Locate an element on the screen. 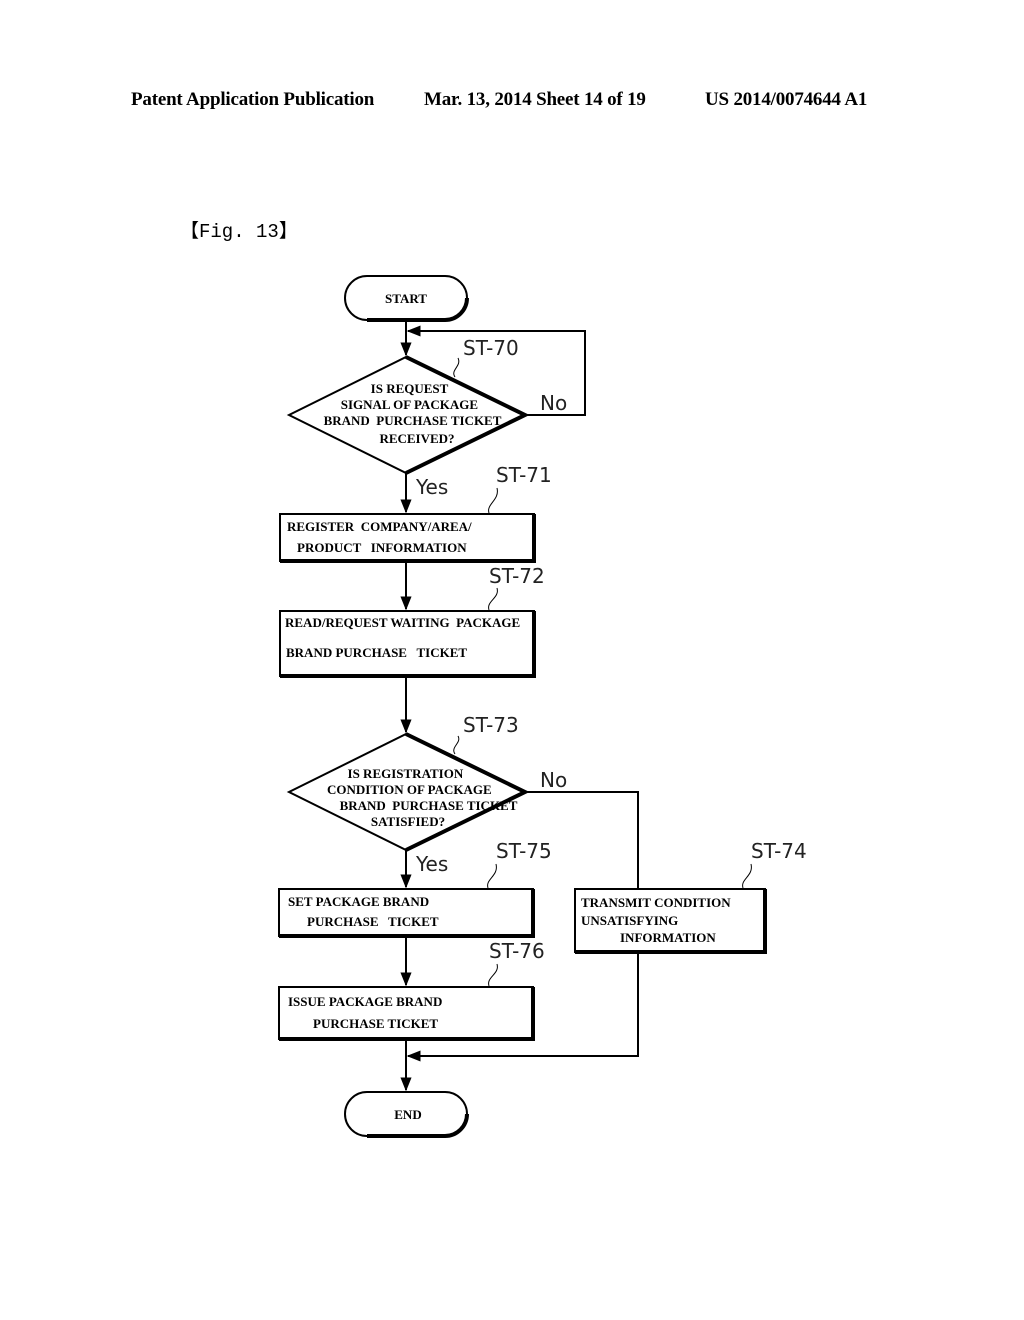 The image size is (1024, 1320). st75-leader is located at coordinates (492, 876).